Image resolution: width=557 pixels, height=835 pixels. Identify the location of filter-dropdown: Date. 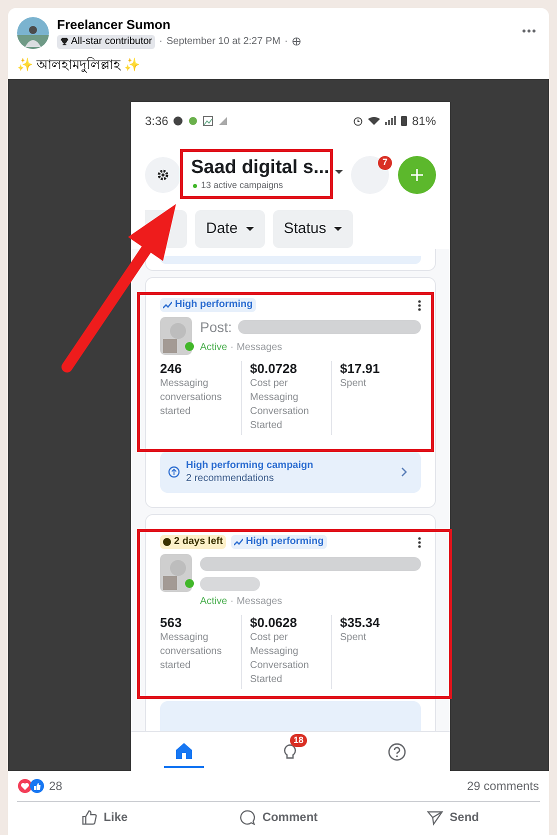
(230, 229).